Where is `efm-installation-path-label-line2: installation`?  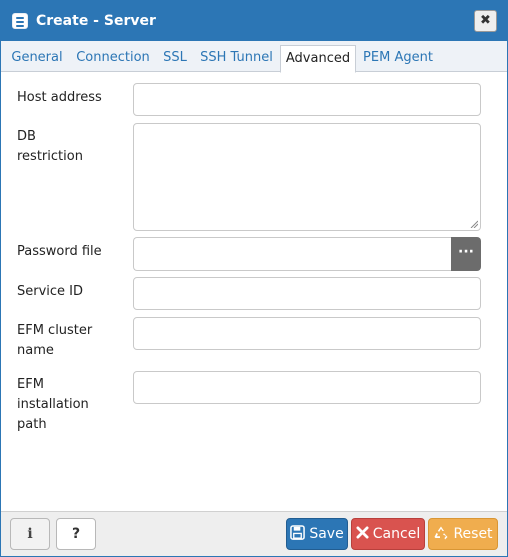 efm-installation-path-label-line2: installation is located at coordinates (53, 404).